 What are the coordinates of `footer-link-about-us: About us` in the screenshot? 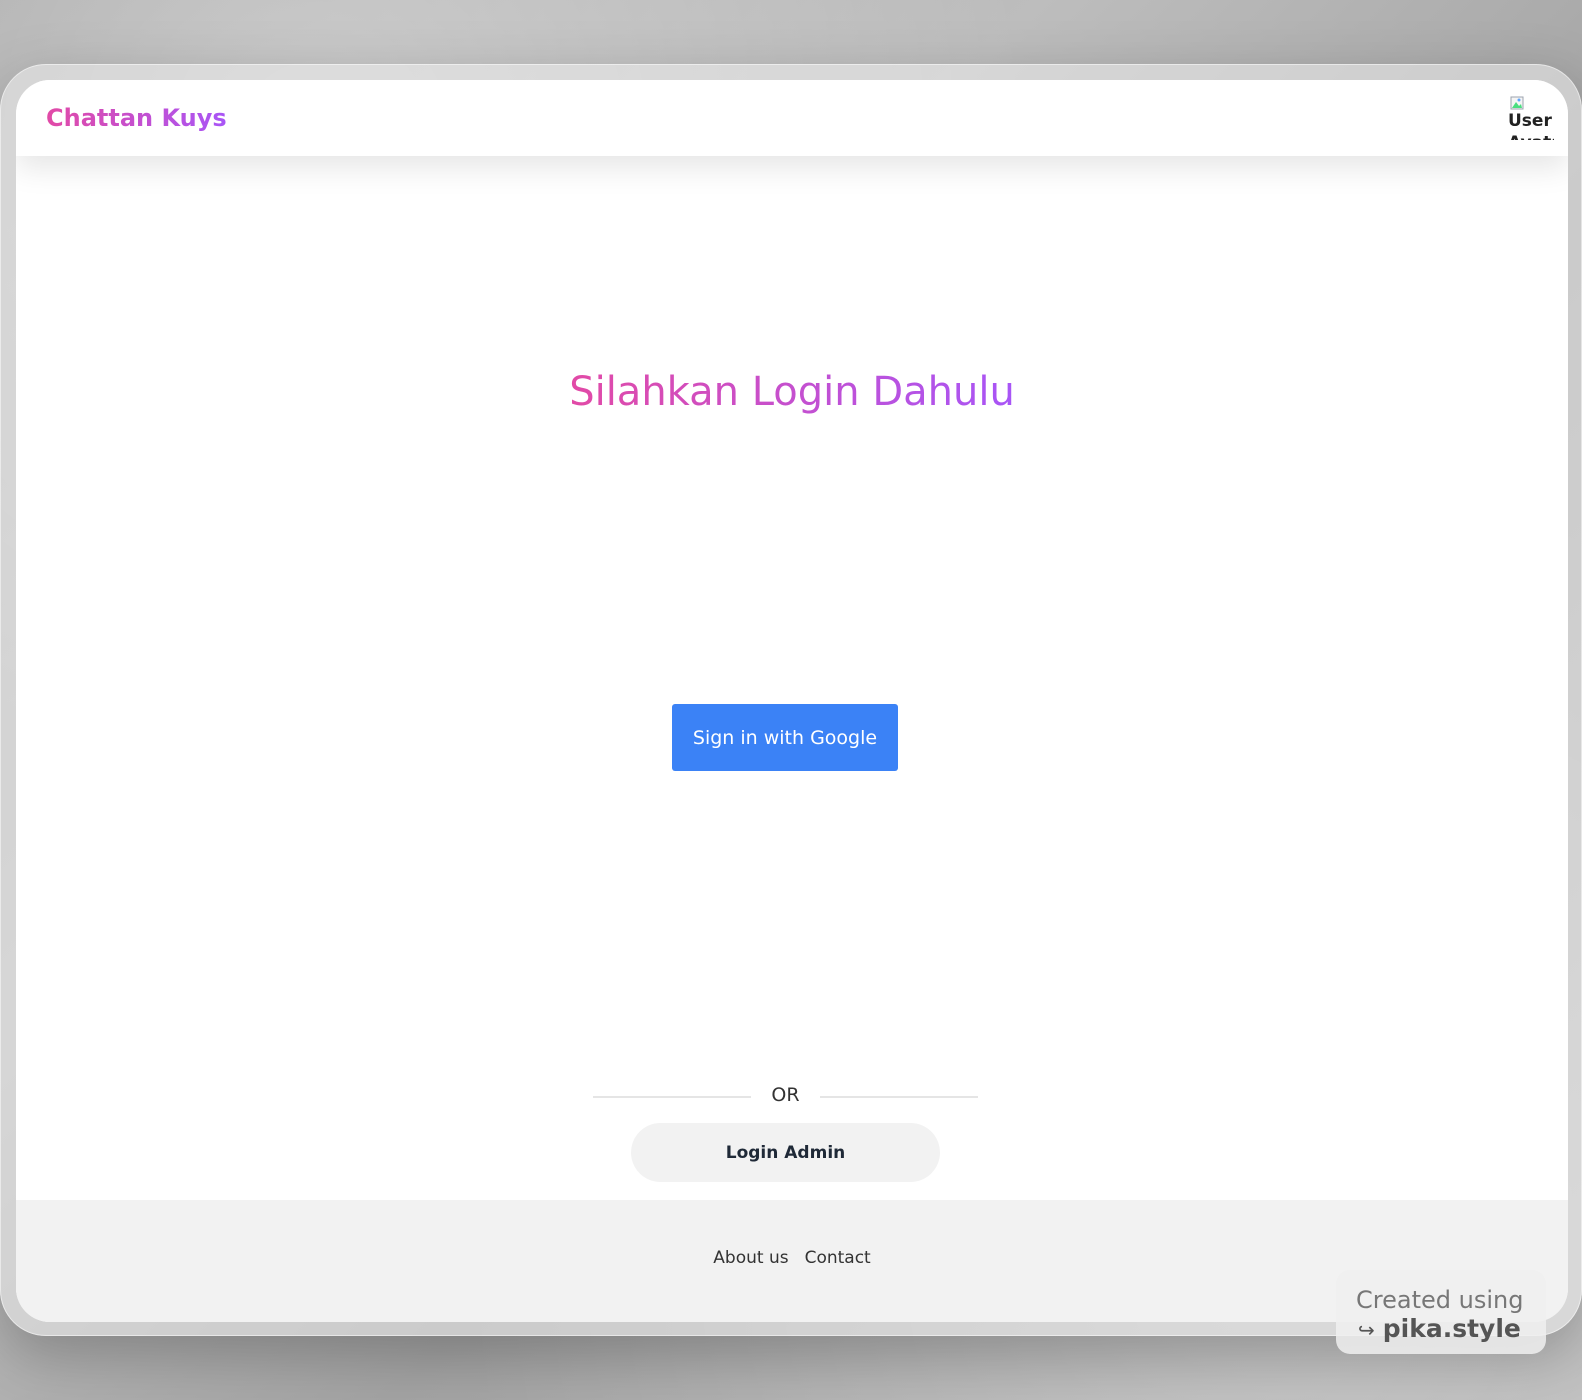 It's located at (750, 1258).